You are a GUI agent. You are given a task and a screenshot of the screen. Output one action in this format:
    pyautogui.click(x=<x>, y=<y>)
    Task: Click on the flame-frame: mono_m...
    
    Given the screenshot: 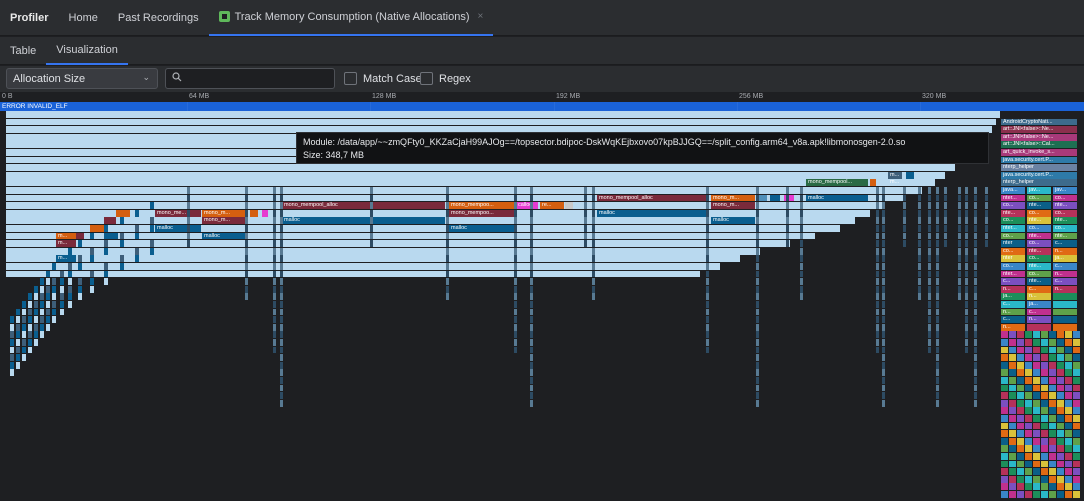 What is the action you would take?
    pyautogui.click(x=733, y=198)
    